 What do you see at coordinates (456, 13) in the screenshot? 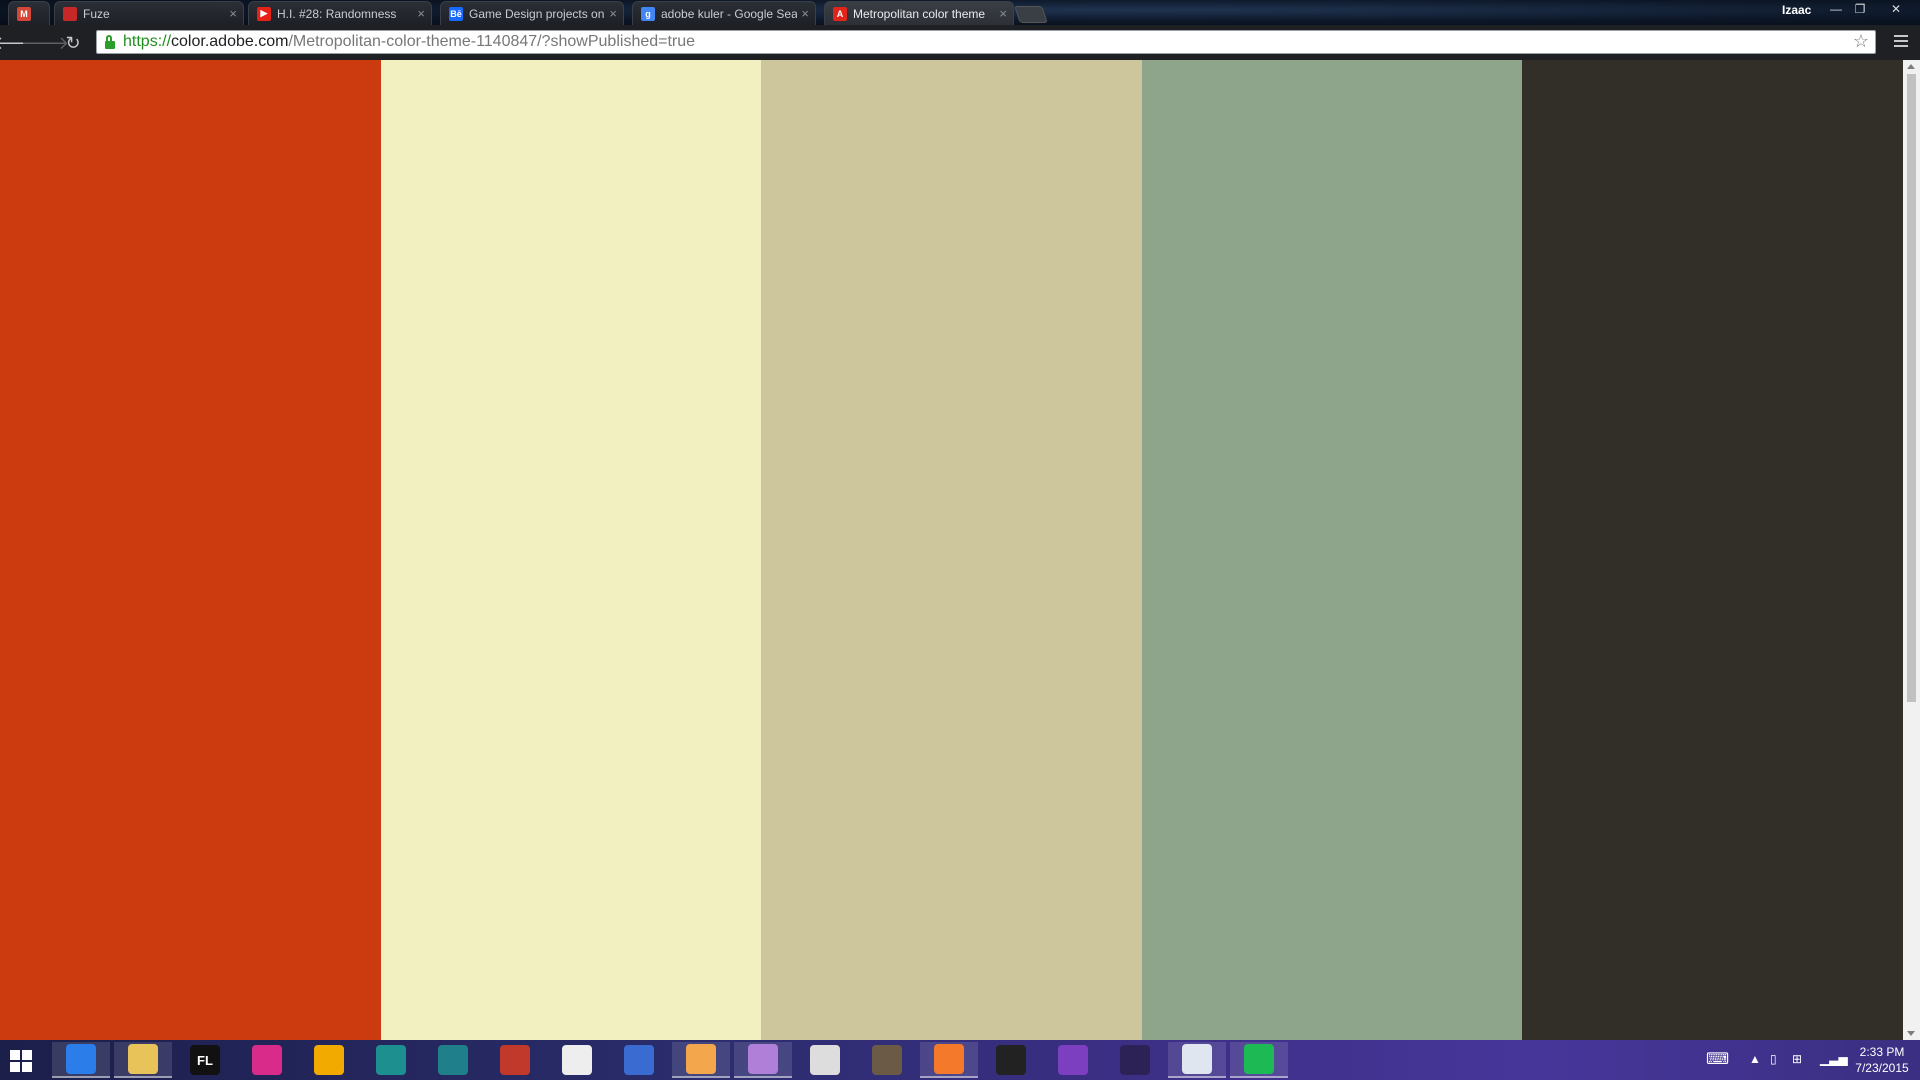
I see `behance-icon: Bē` at bounding box center [456, 13].